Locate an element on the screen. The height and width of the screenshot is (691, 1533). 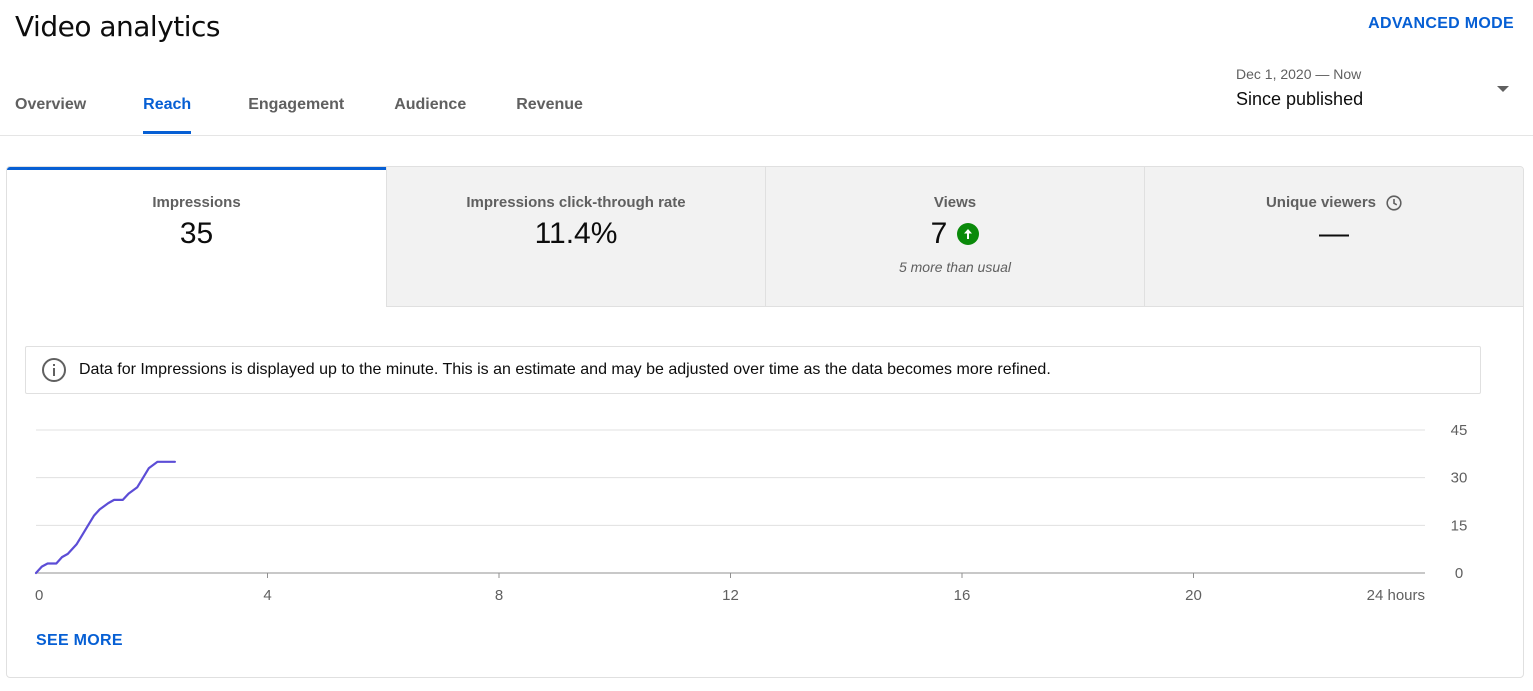
tab-audience: Audience is located at coordinates (430, 108).